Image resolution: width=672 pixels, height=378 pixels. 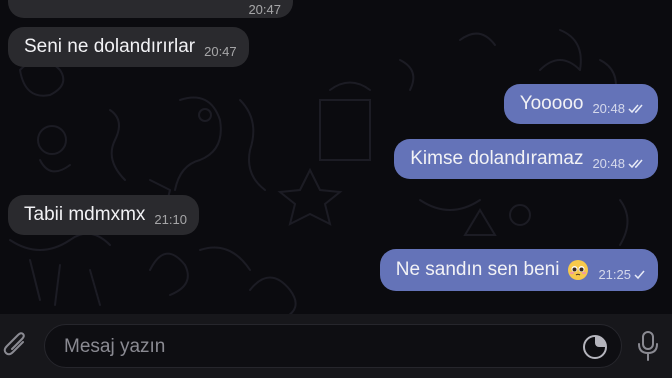 What do you see at coordinates (110, 46) in the screenshot?
I see `message-text: Seni ne dolandırırlar` at bounding box center [110, 46].